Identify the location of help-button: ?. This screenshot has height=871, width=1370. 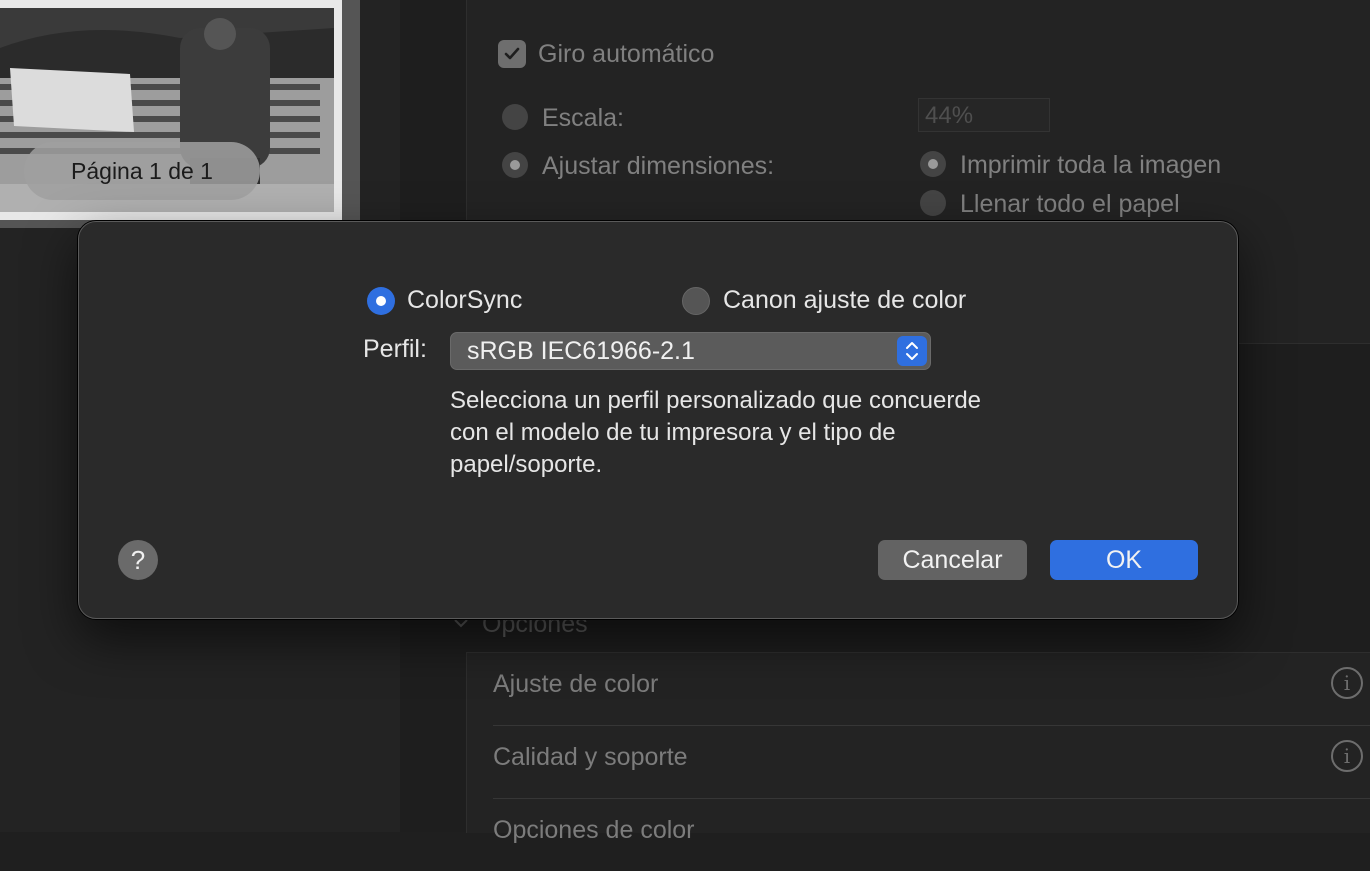
(138, 560).